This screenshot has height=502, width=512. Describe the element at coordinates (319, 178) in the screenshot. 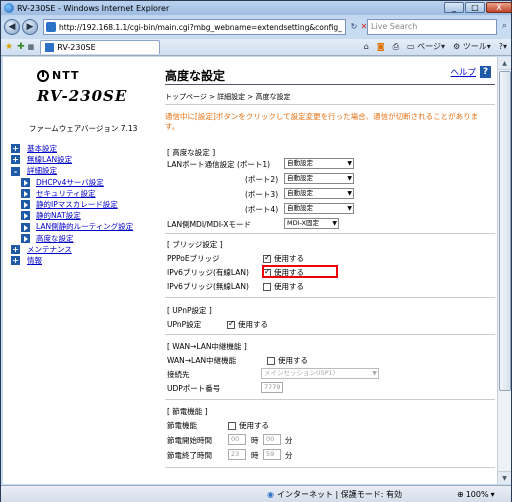

I see `port2-select: 自動設定 ▼` at that location.